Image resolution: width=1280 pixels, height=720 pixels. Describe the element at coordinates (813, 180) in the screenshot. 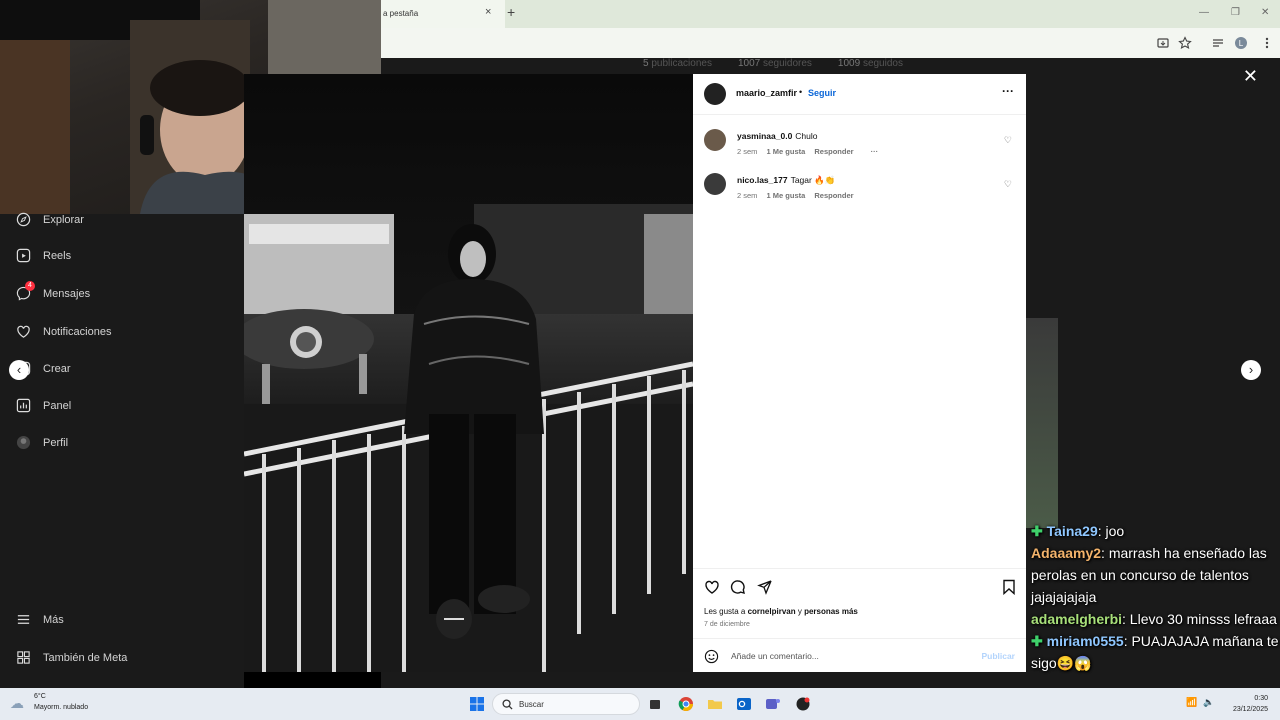

I see `comment-body: Tagar 🔥👏` at that location.